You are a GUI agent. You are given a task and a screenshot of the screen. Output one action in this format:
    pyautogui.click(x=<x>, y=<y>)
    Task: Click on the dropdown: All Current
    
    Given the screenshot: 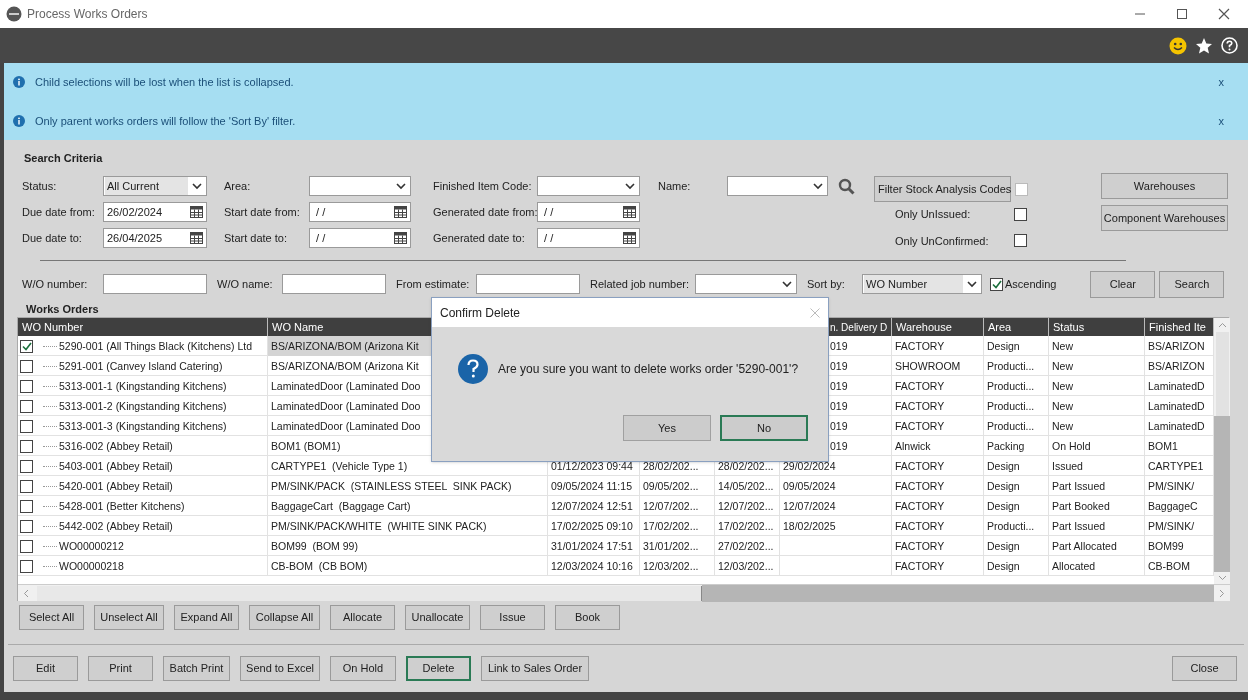 What is the action you would take?
    pyautogui.click(x=155, y=186)
    